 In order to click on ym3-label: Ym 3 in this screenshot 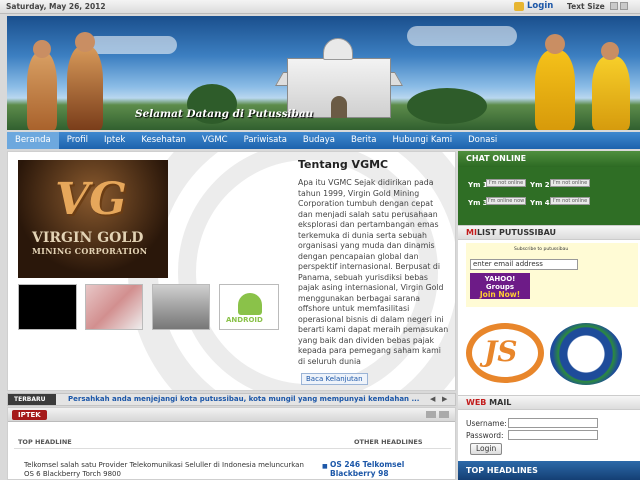, I will do `click(478, 203)`.